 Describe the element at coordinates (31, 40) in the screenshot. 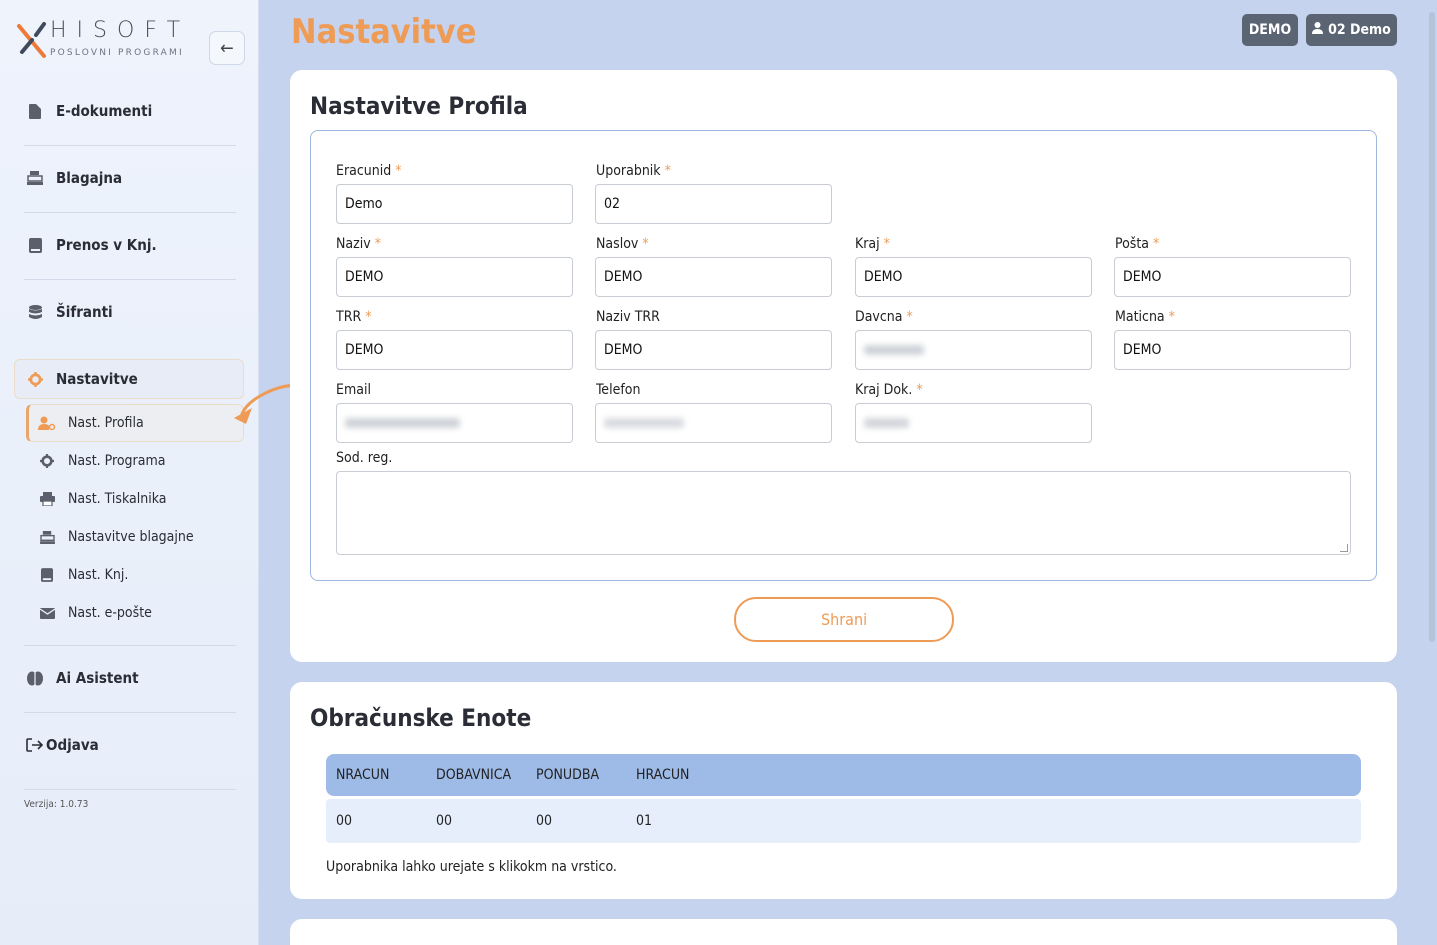

I see `logo-mark-icon` at that location.